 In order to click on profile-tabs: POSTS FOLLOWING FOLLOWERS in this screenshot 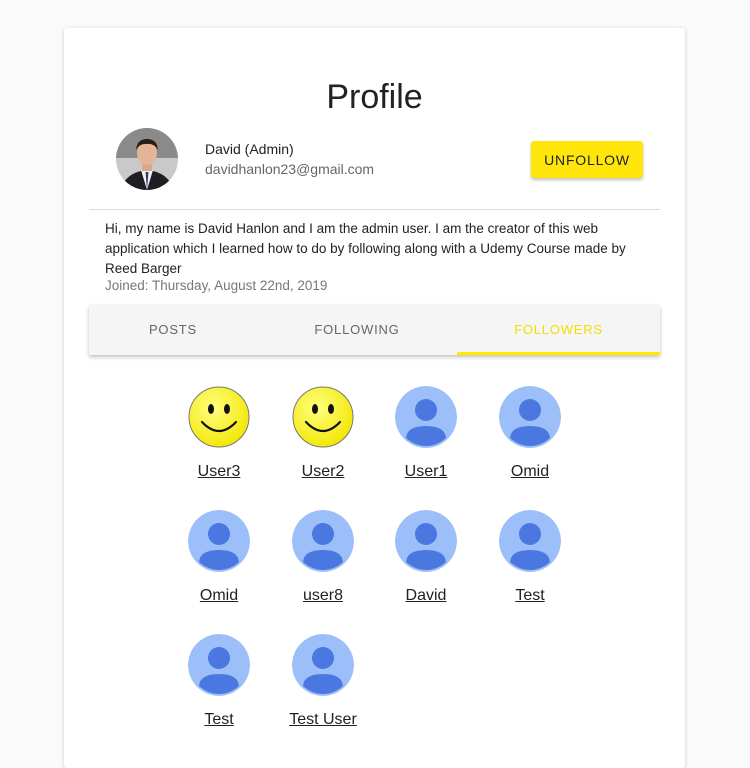, I will do `click(374, 330)`.